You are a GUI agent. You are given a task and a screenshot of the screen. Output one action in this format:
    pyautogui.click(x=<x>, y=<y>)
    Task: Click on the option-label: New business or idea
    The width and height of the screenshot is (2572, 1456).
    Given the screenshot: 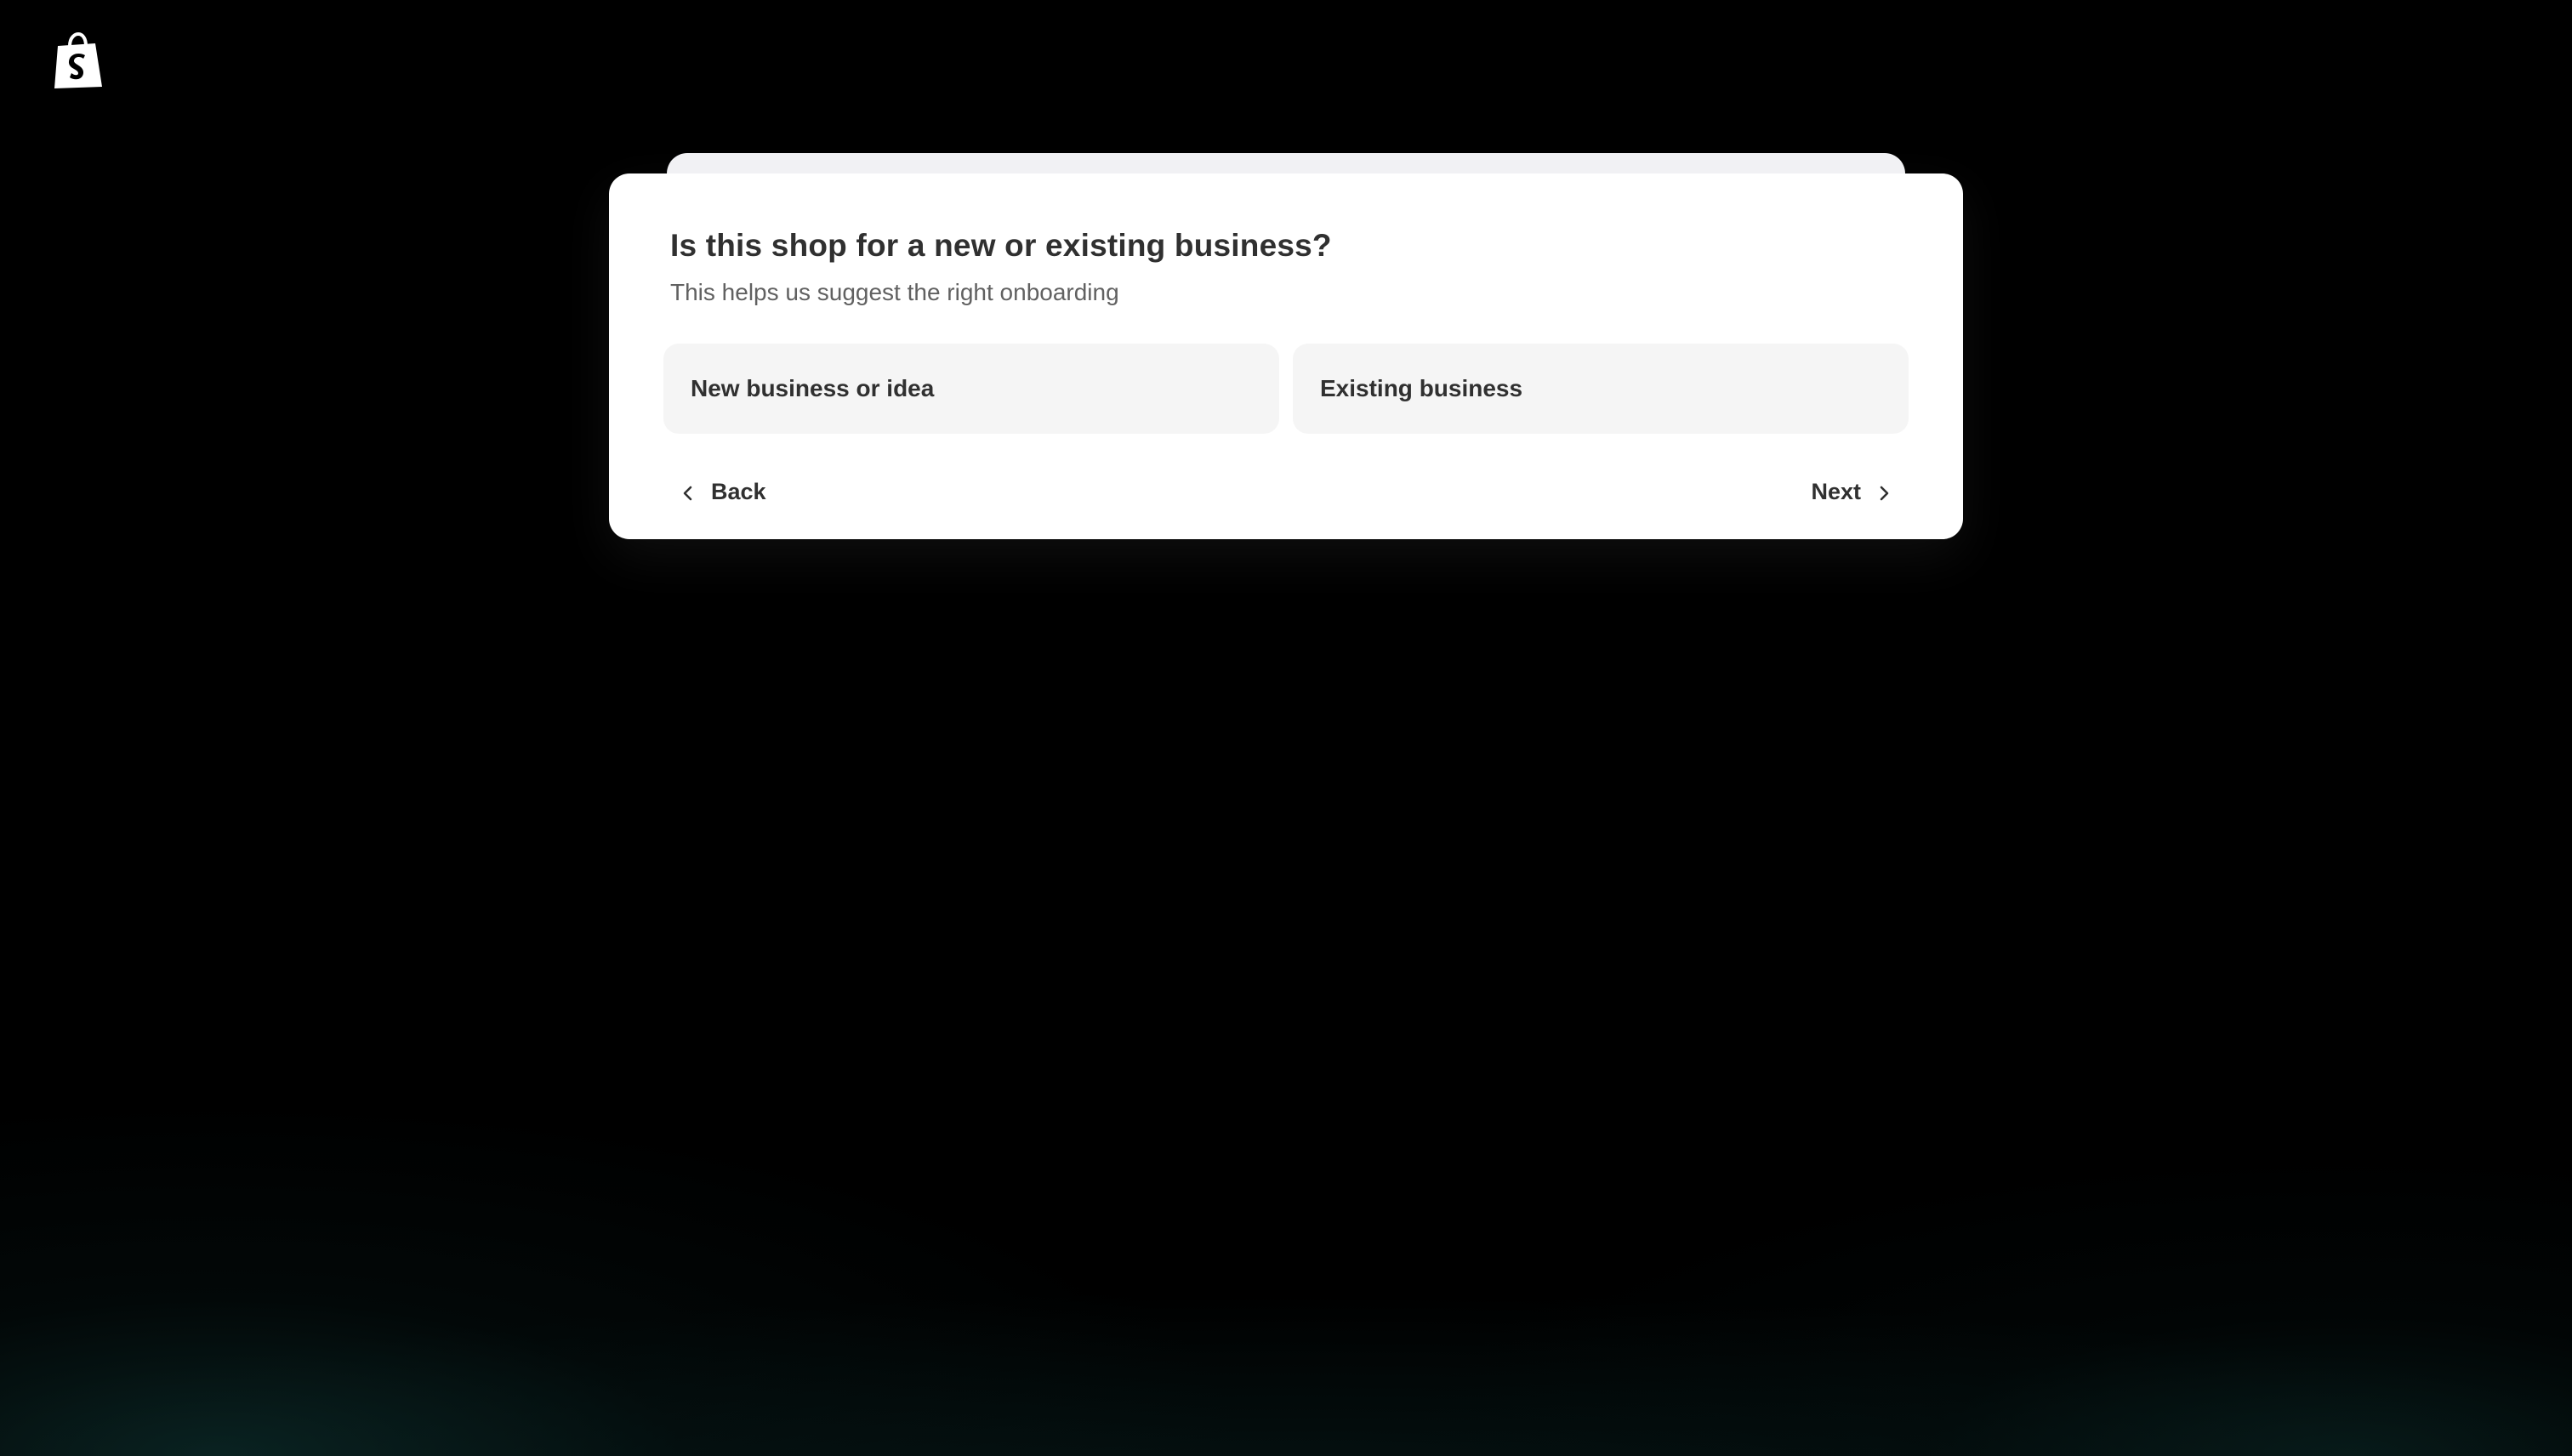 What is the action you would take?
    pyautogui.click(x=813, y=388)
    